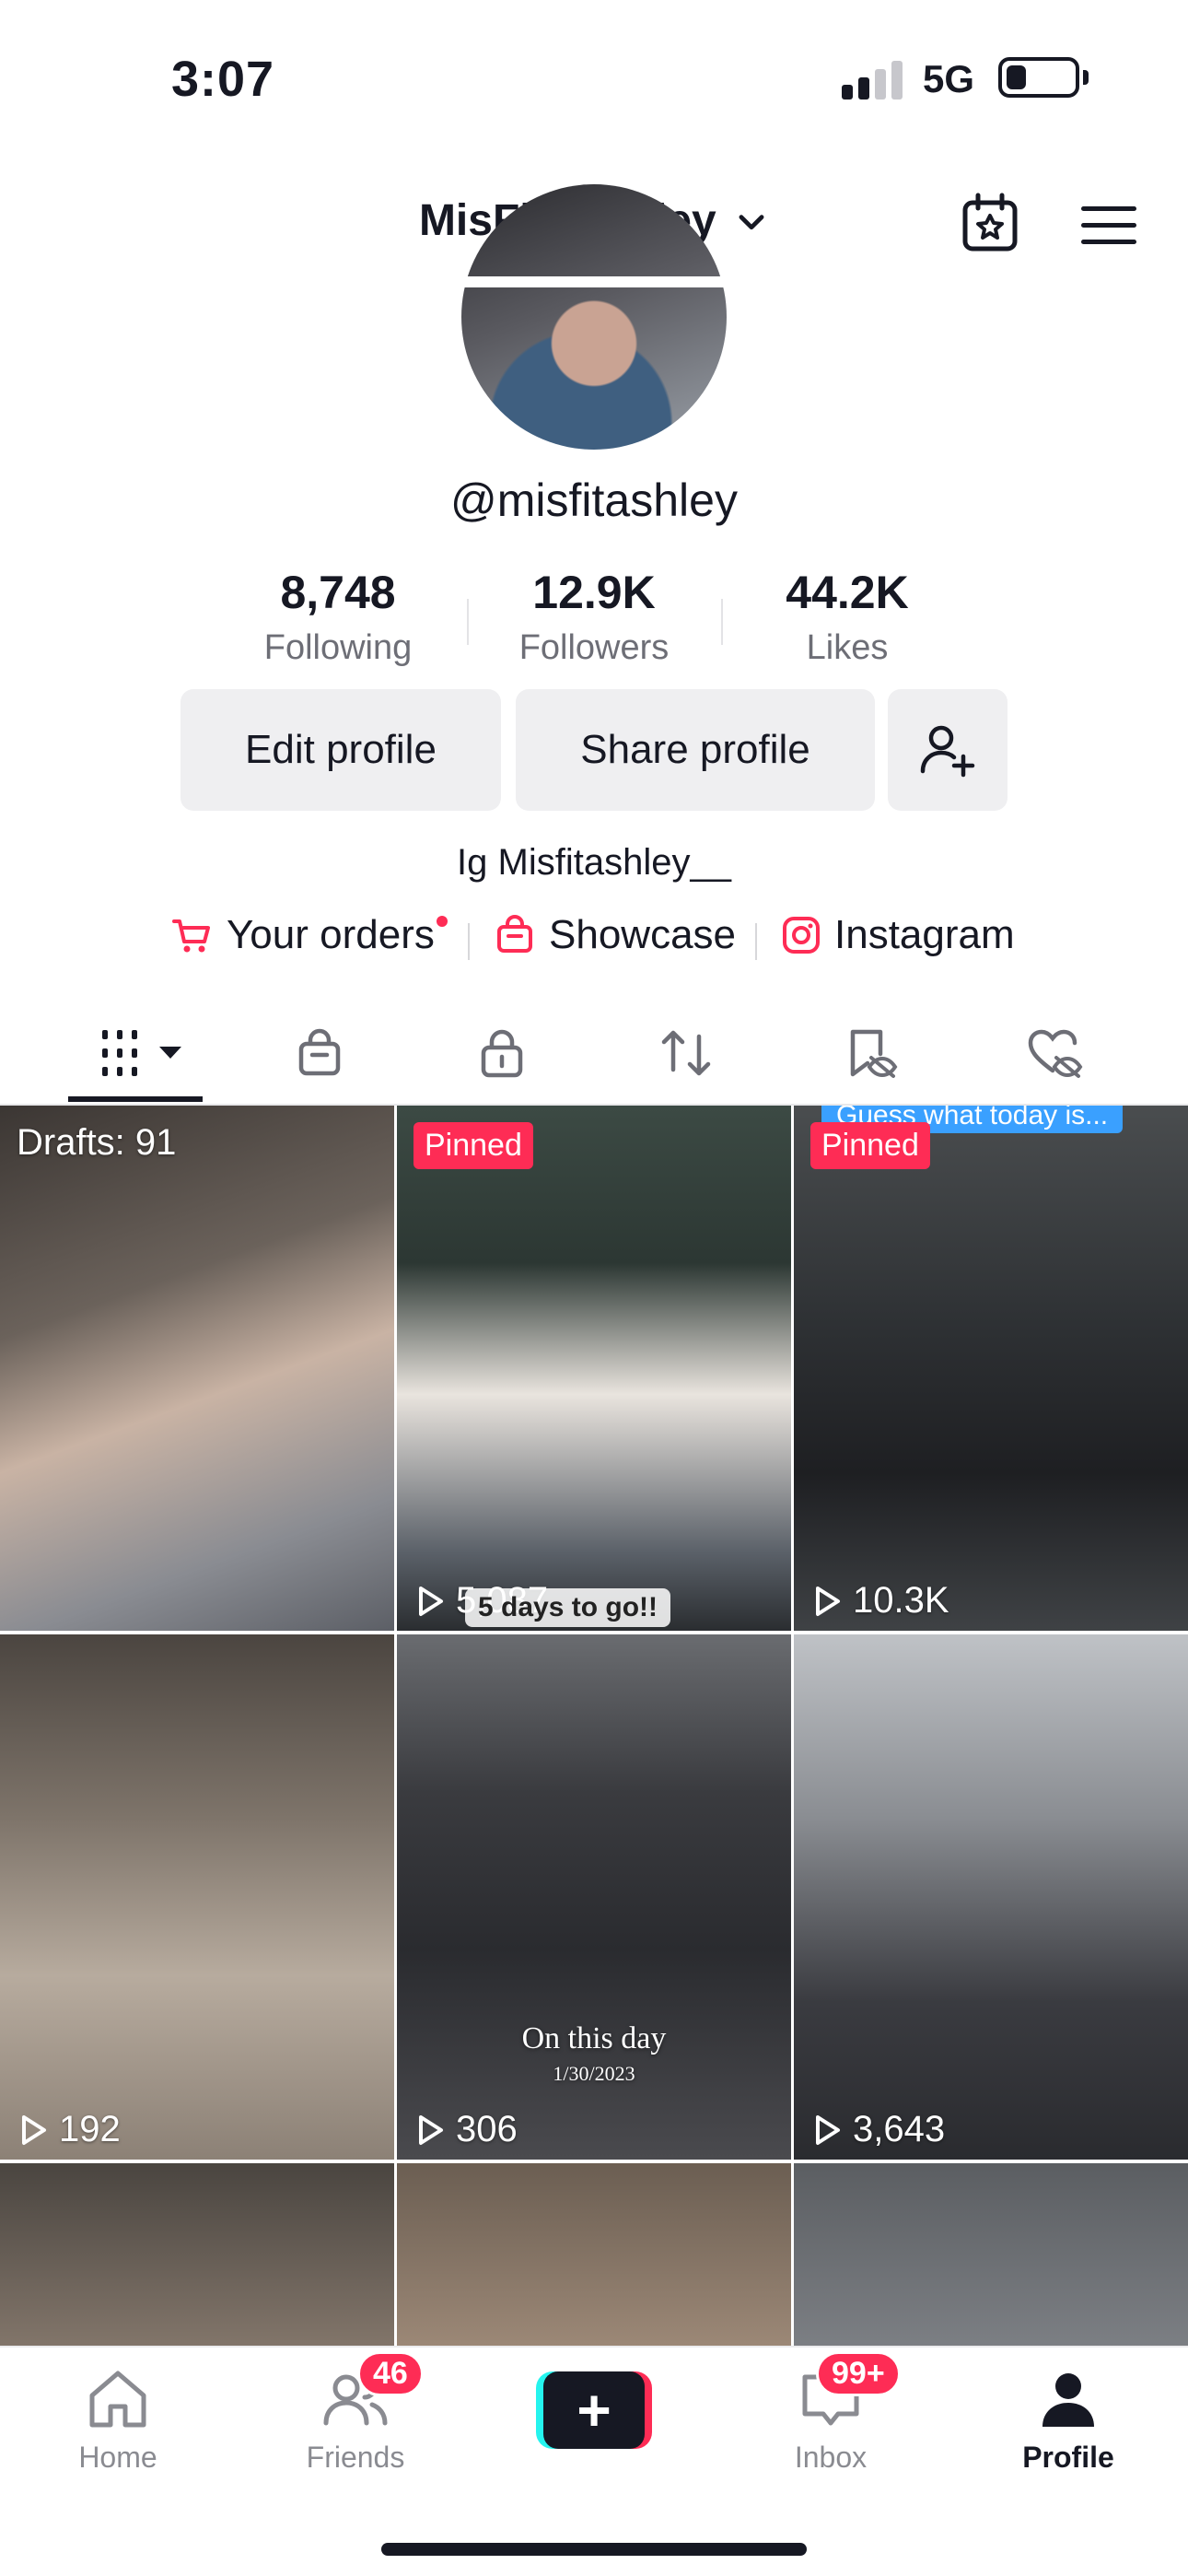 The width and height of the screenshot is (1188, 2576). What do you see at coordinates (191, 936) in the screenshot?
I see `cart-icon` at bounding box center [191, 936].